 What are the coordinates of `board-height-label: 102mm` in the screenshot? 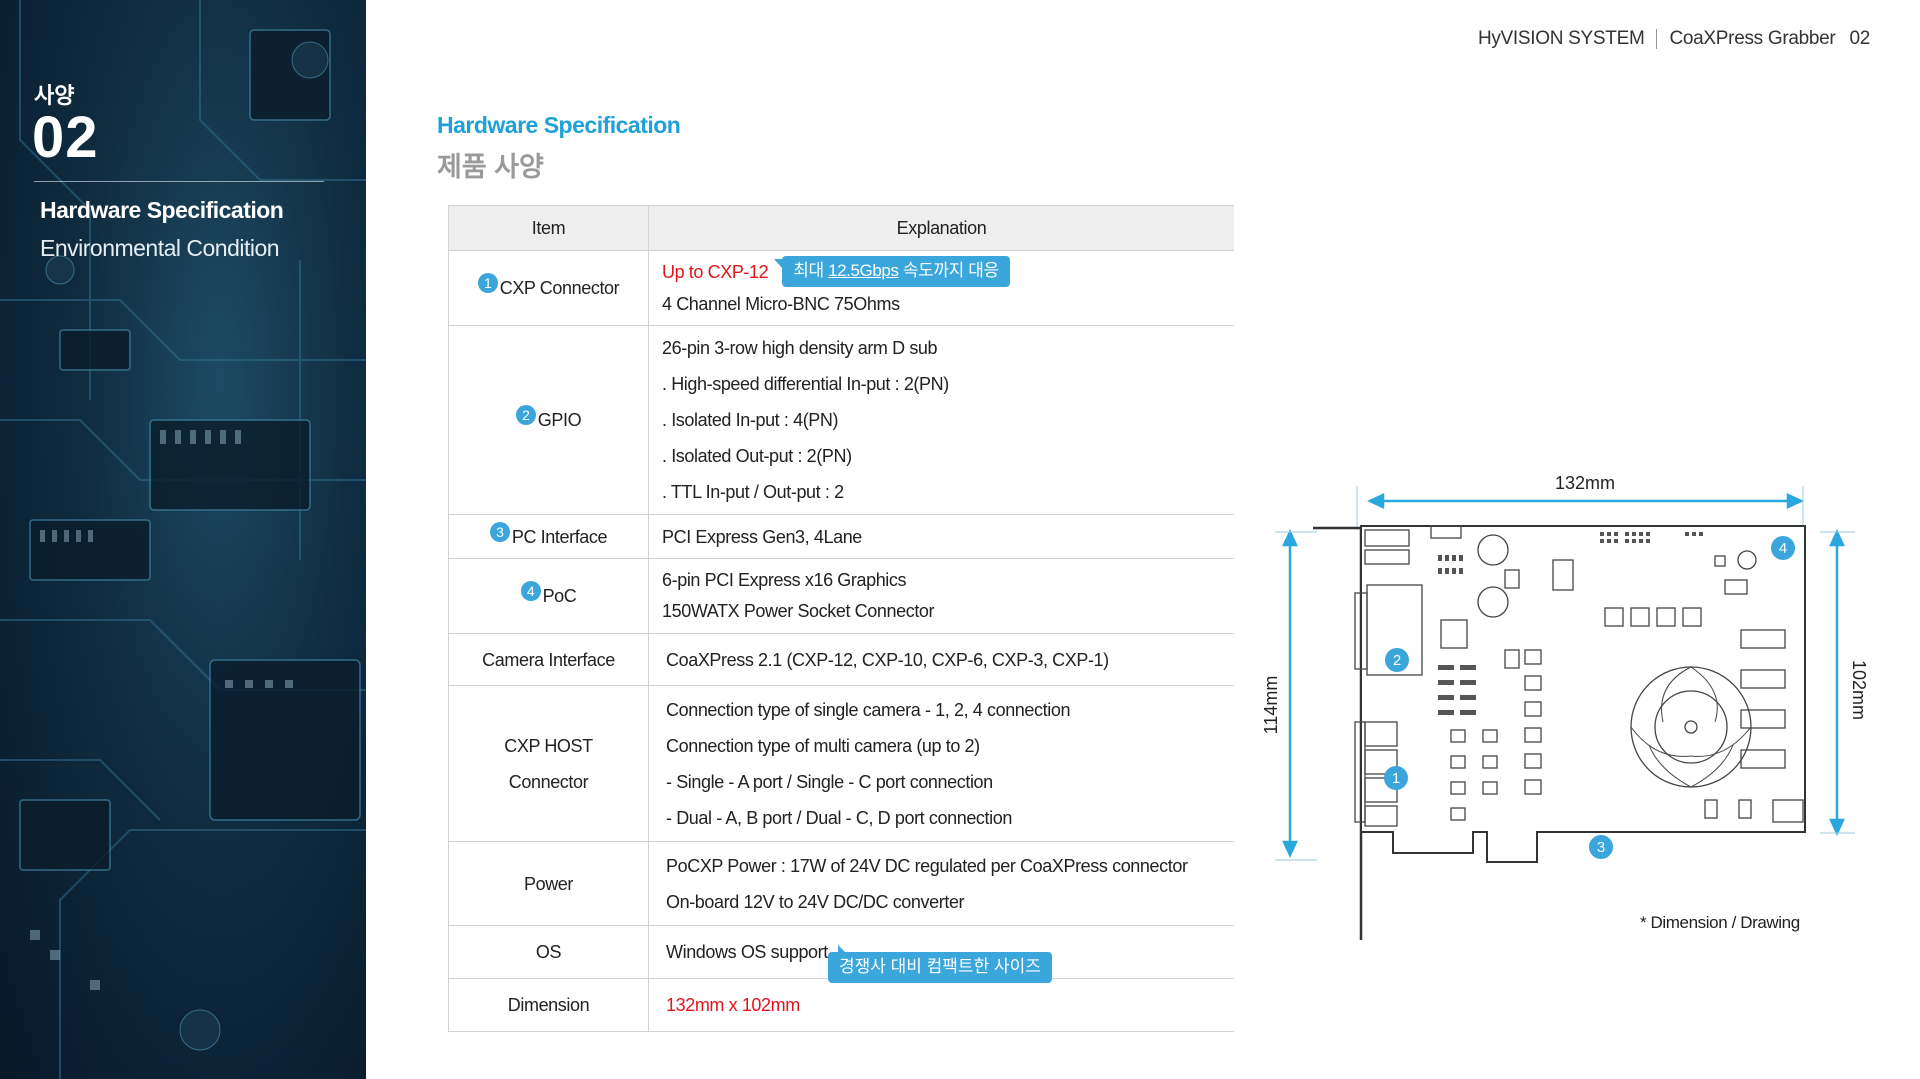 It's located at (1859, 690).